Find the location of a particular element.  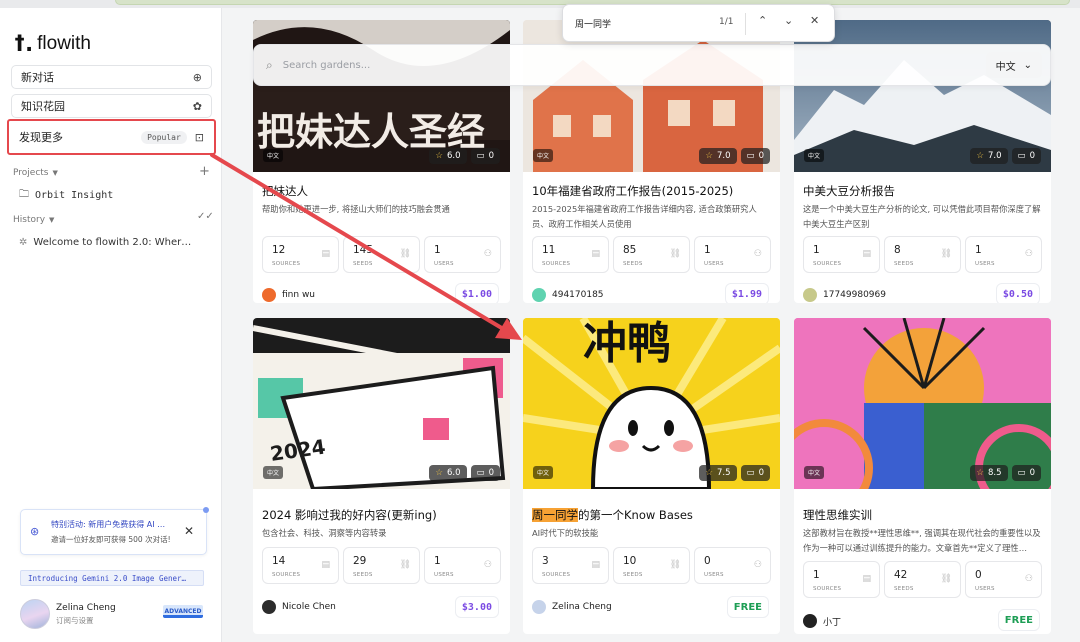

new-chat-button: 新对话 ⊕ is located at coordinates (111, 77).